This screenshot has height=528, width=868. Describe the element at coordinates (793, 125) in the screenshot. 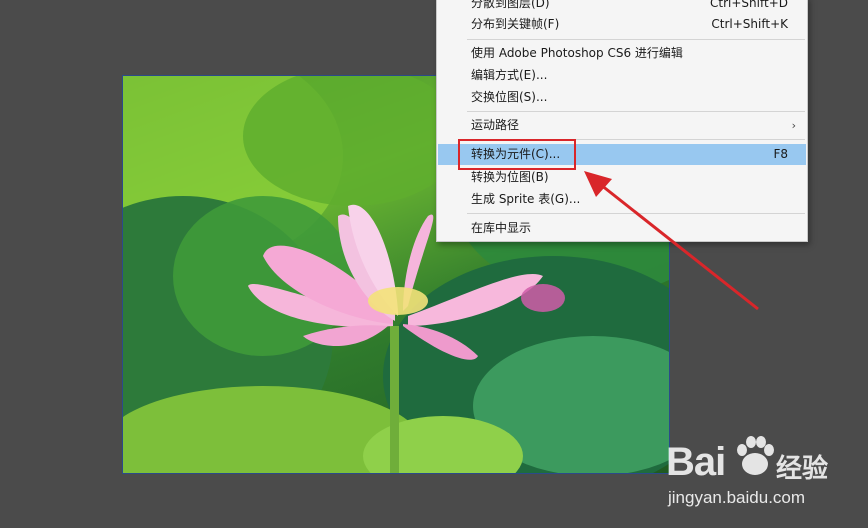

I see `submenu-chevron-icon: ›` at that location.